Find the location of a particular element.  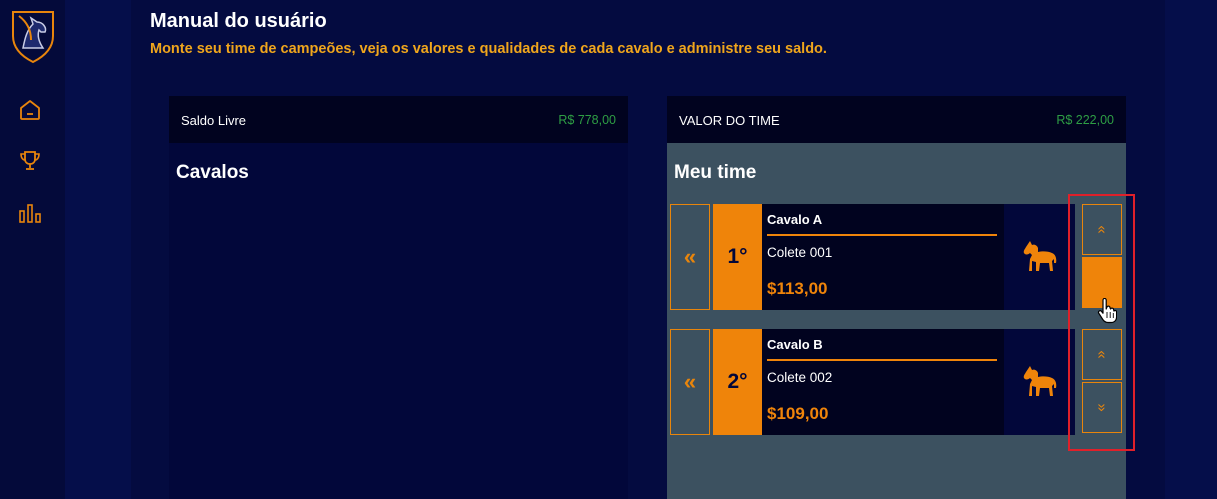

chart-icon is located at coordinates (30, 213).